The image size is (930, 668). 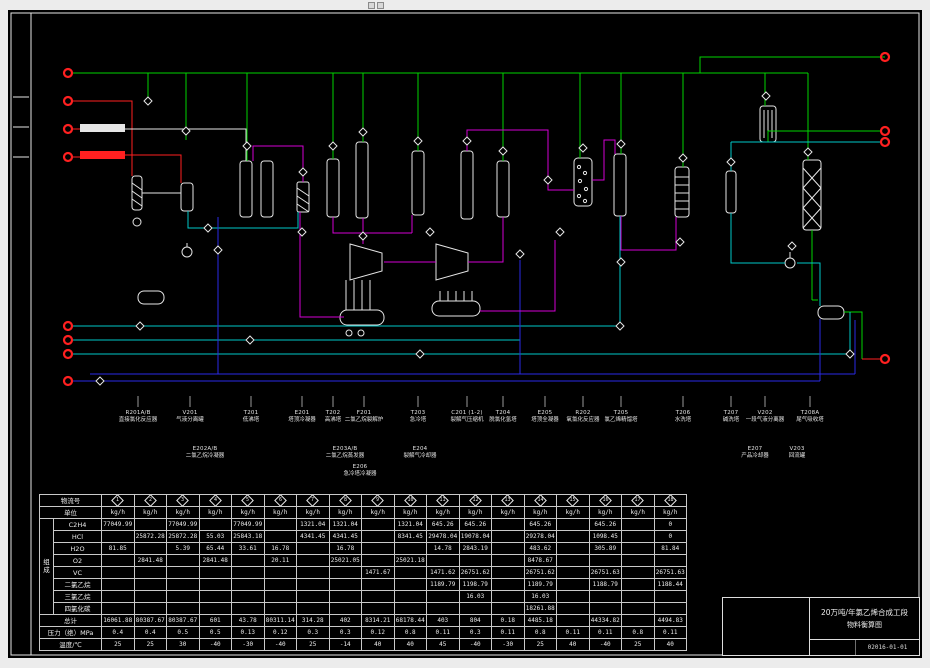 I want to click on value-cell: 30, so click(x=183, y=644).